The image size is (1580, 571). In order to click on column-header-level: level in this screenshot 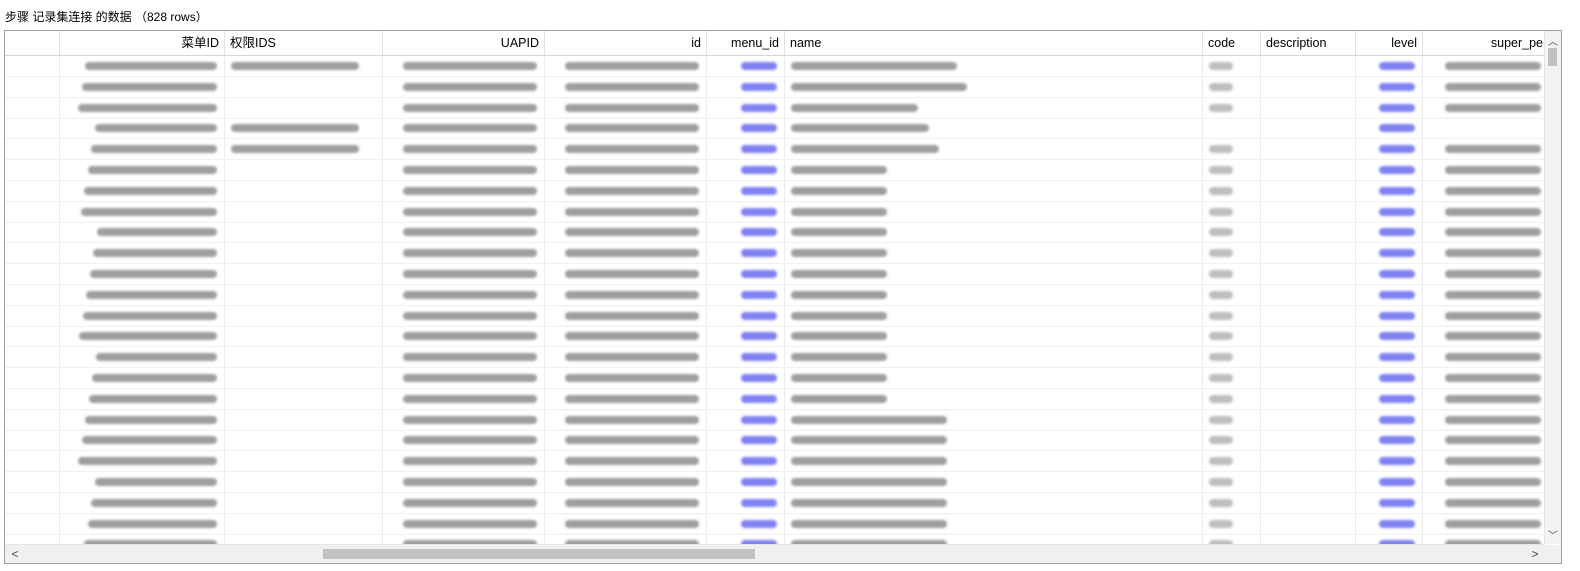, I will do `click(1389, 43)`.